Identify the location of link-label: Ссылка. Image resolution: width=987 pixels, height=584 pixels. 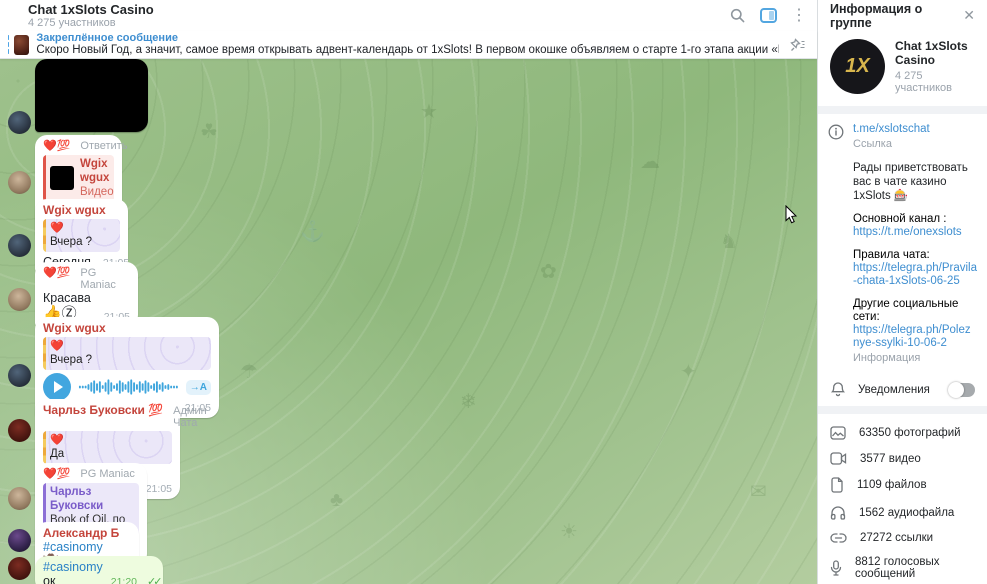
(872, 144).